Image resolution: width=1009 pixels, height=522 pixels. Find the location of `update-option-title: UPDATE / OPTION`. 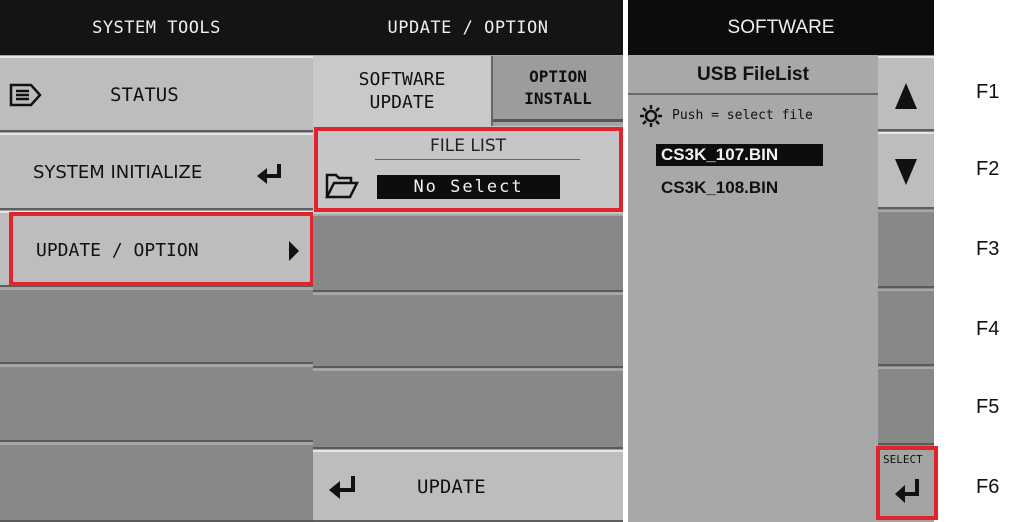

update-option-title: UPDATE / OPTION is located at coordinates (468, 27).